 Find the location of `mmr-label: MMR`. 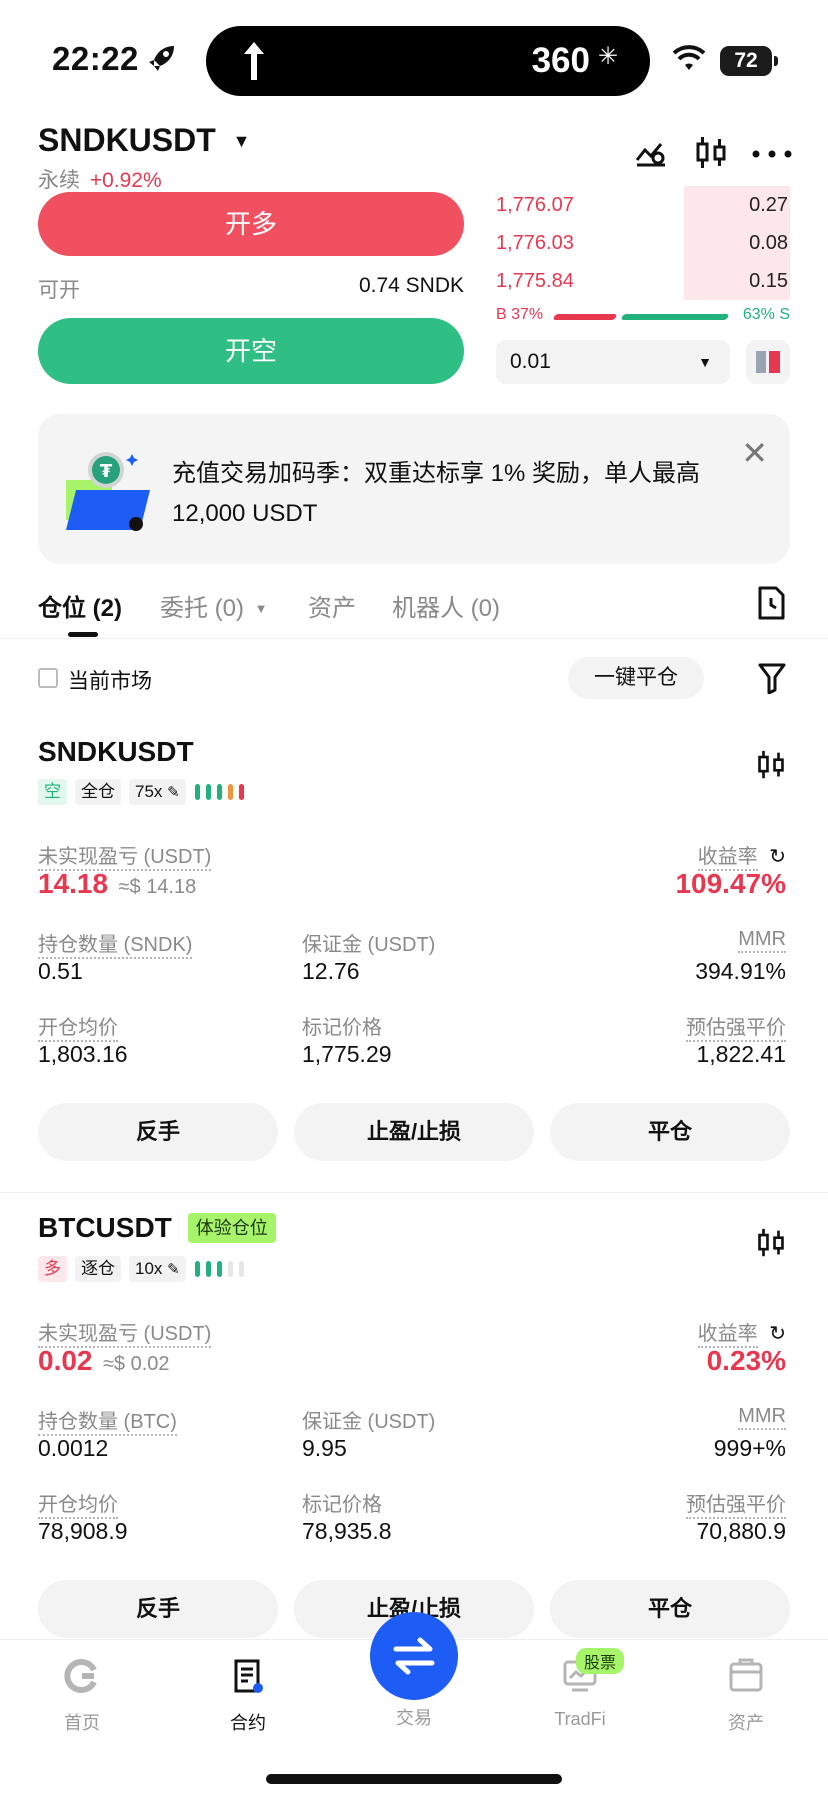

mmr-label: MMR is located at coordinates (762, 940).